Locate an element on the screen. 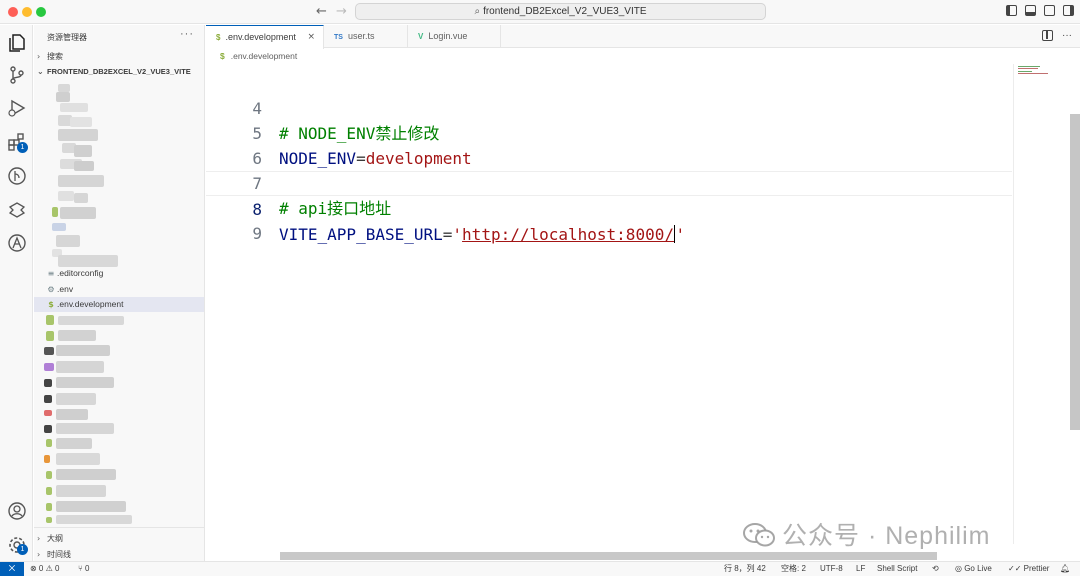  code-line: 4 # NODE_ENV禁止修改 is located at coordinates (609, 107).